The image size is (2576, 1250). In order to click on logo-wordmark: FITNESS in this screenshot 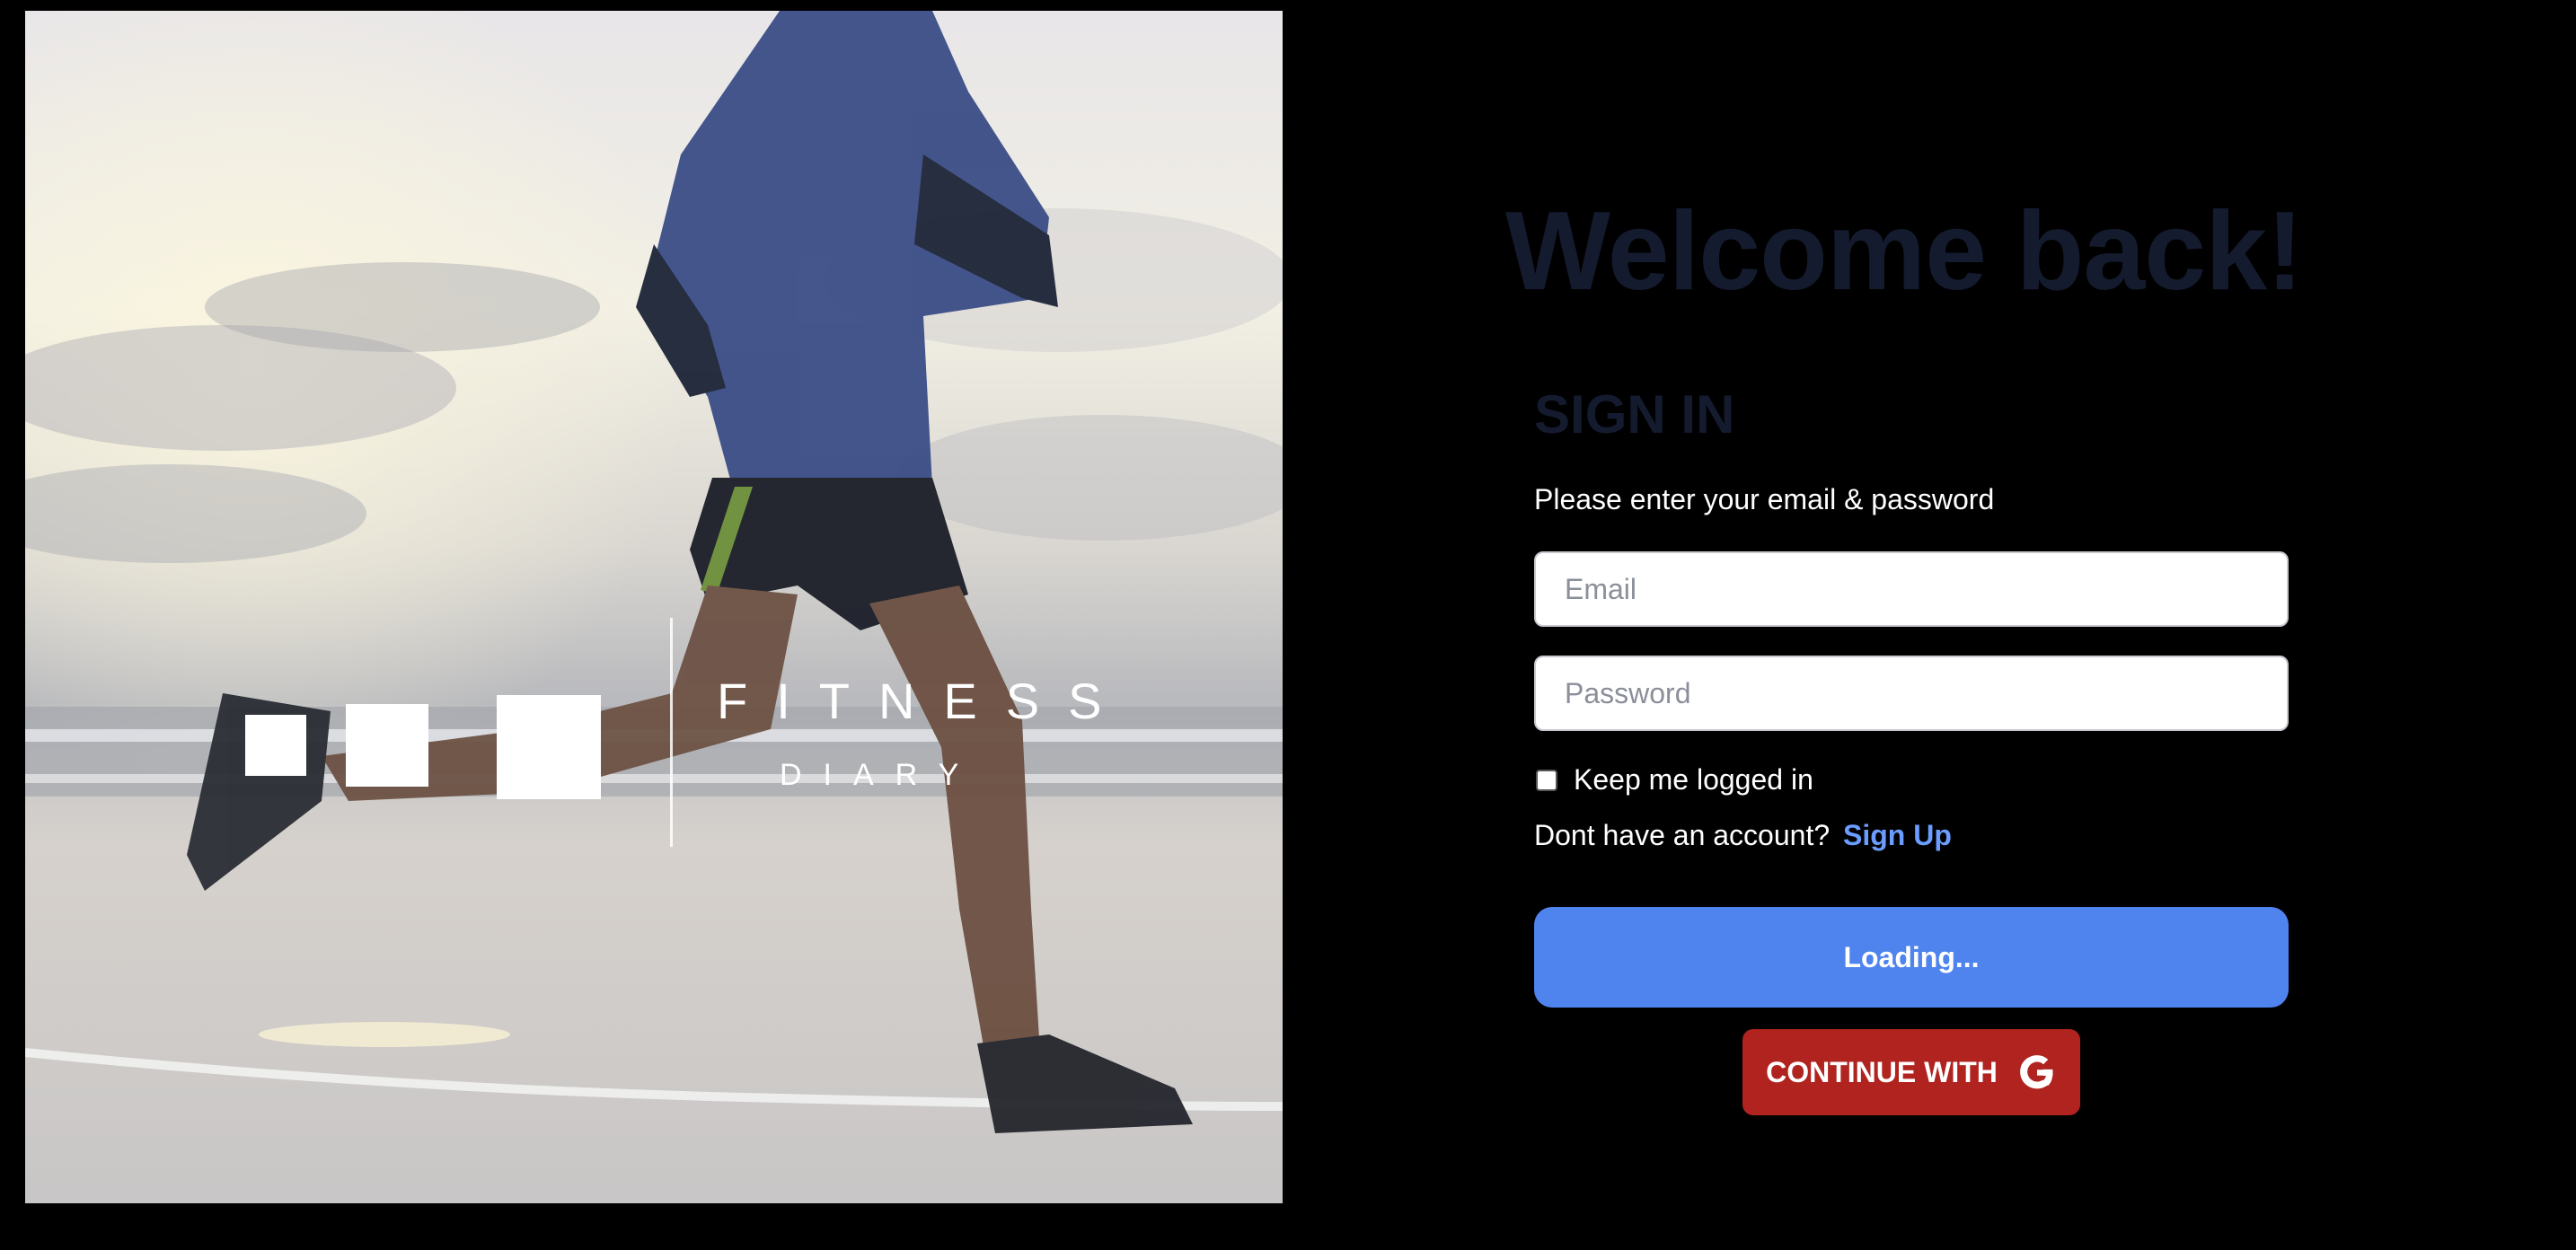, I will do `click(924, 701)`.